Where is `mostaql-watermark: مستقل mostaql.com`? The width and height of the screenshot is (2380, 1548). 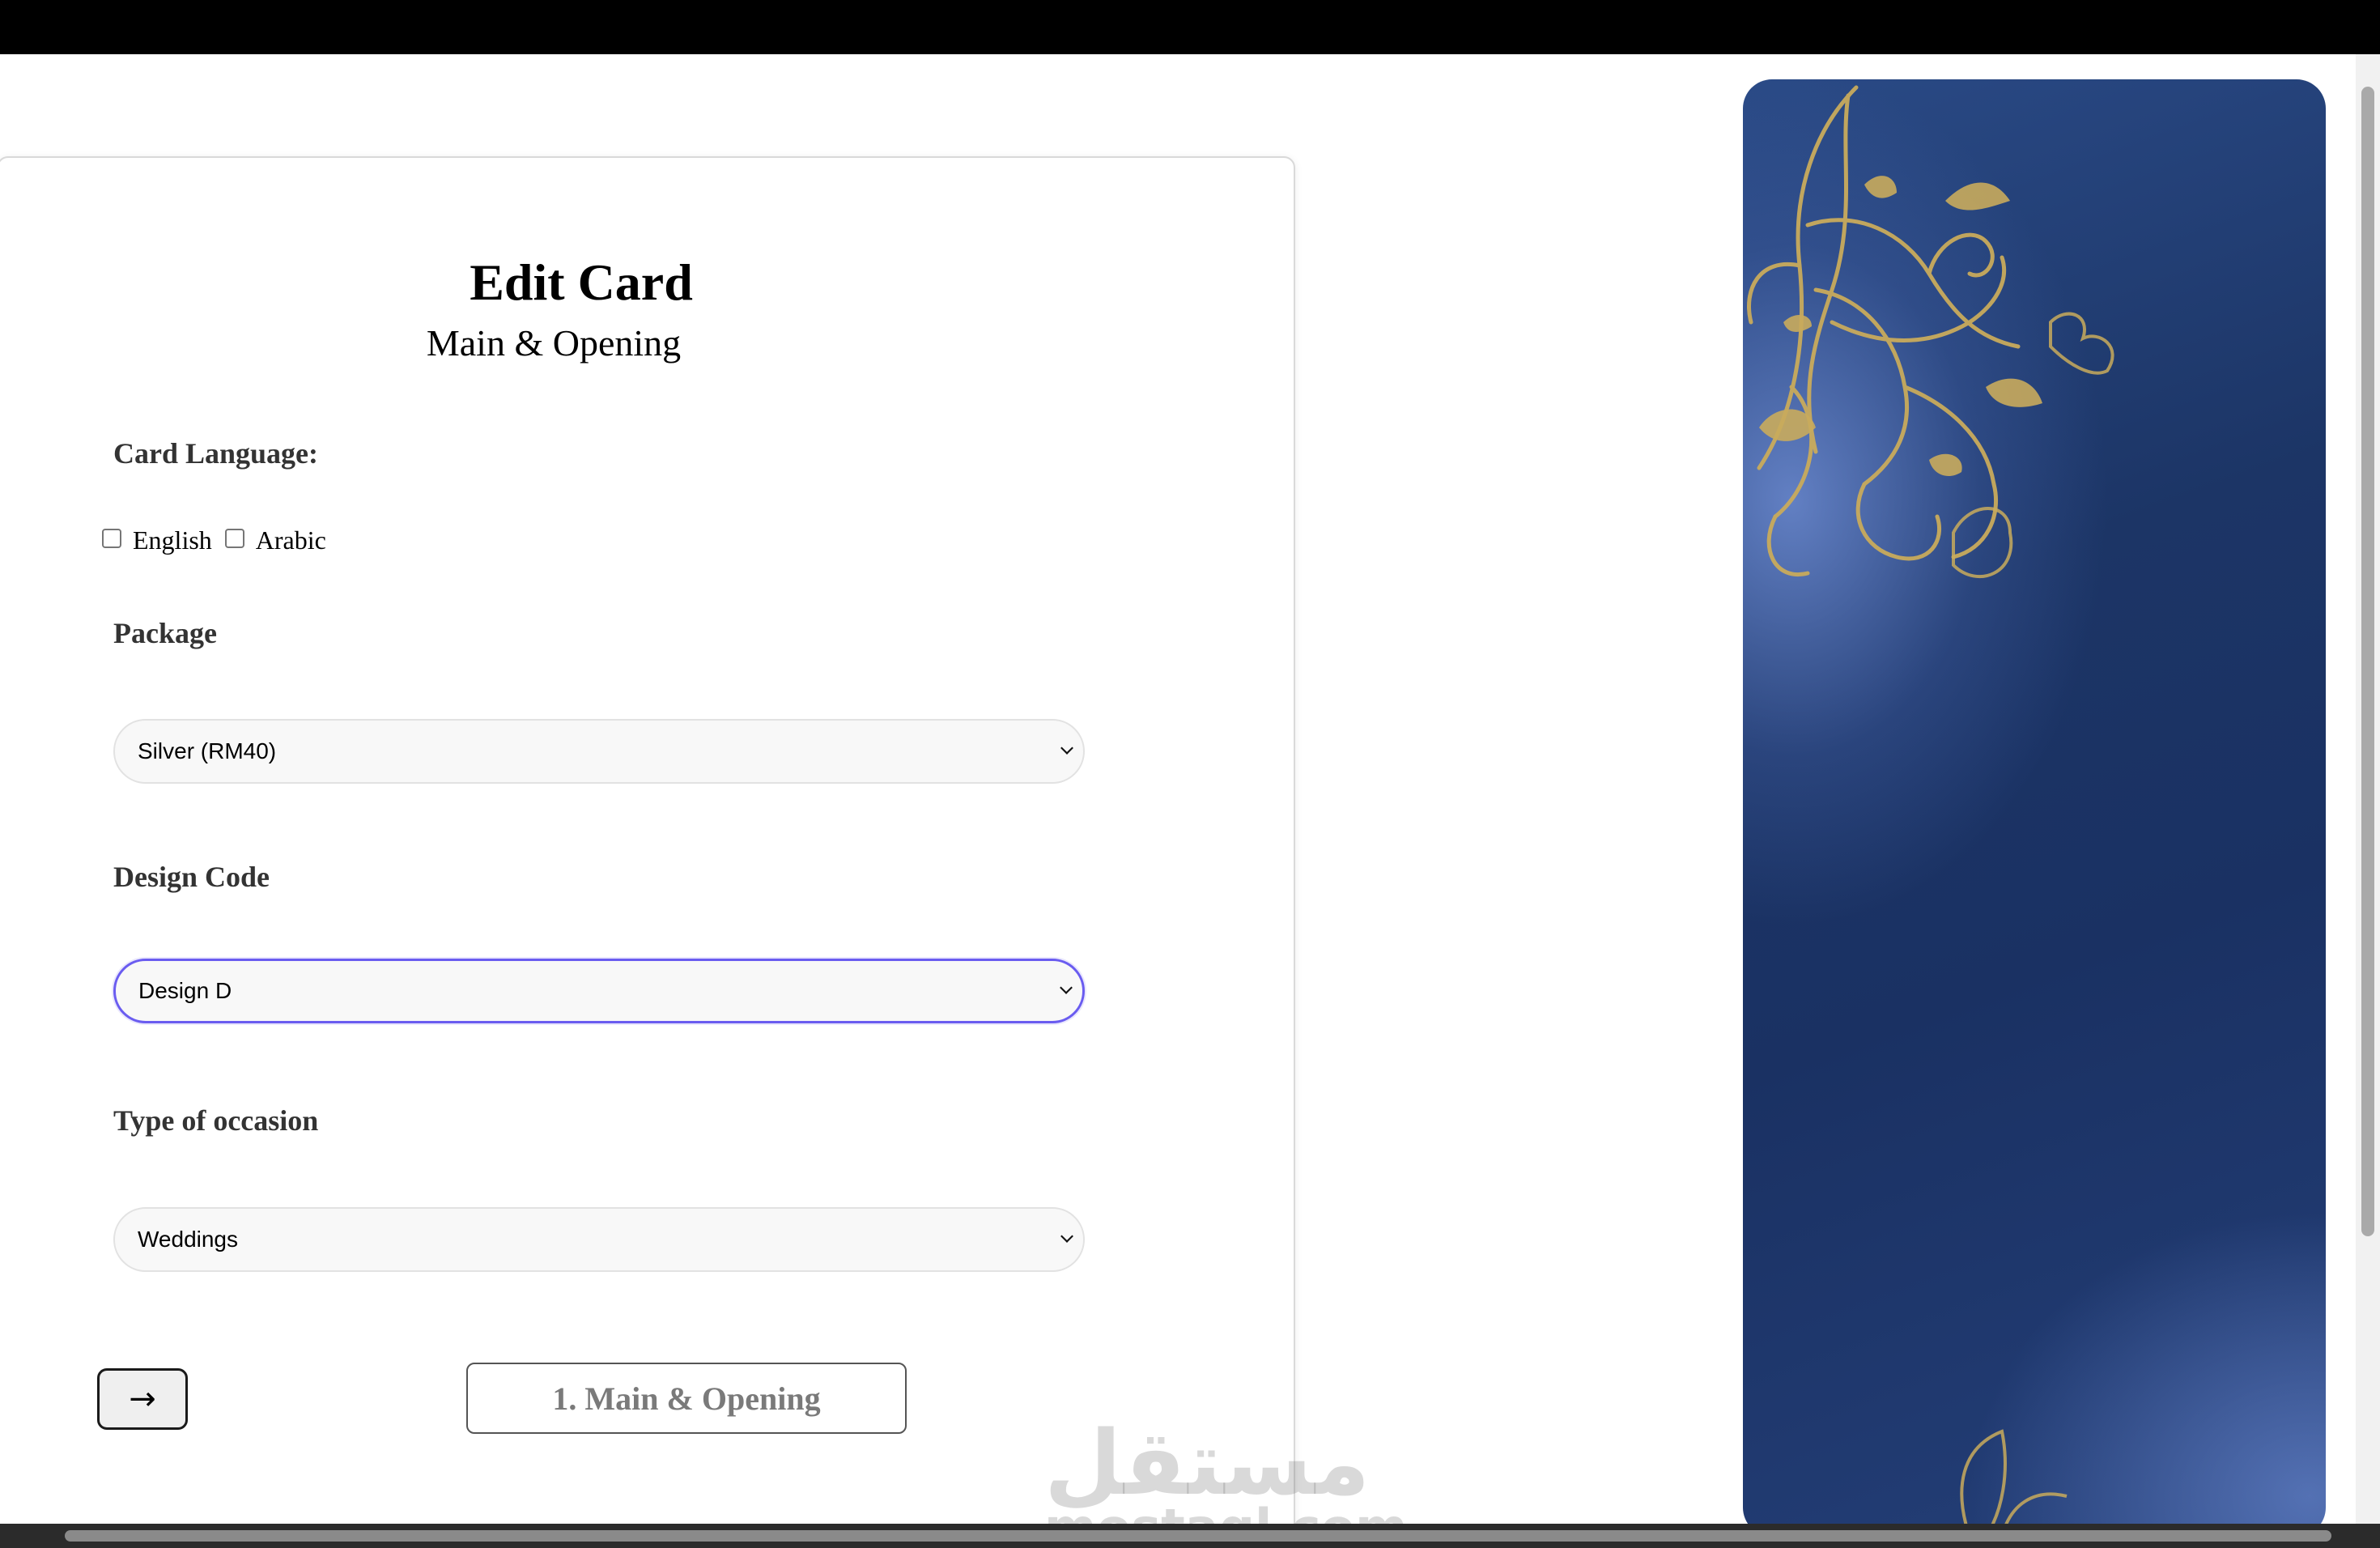
mostaql-watermark: مستقل mostaql.com is located at coordinates (1226, 1468).